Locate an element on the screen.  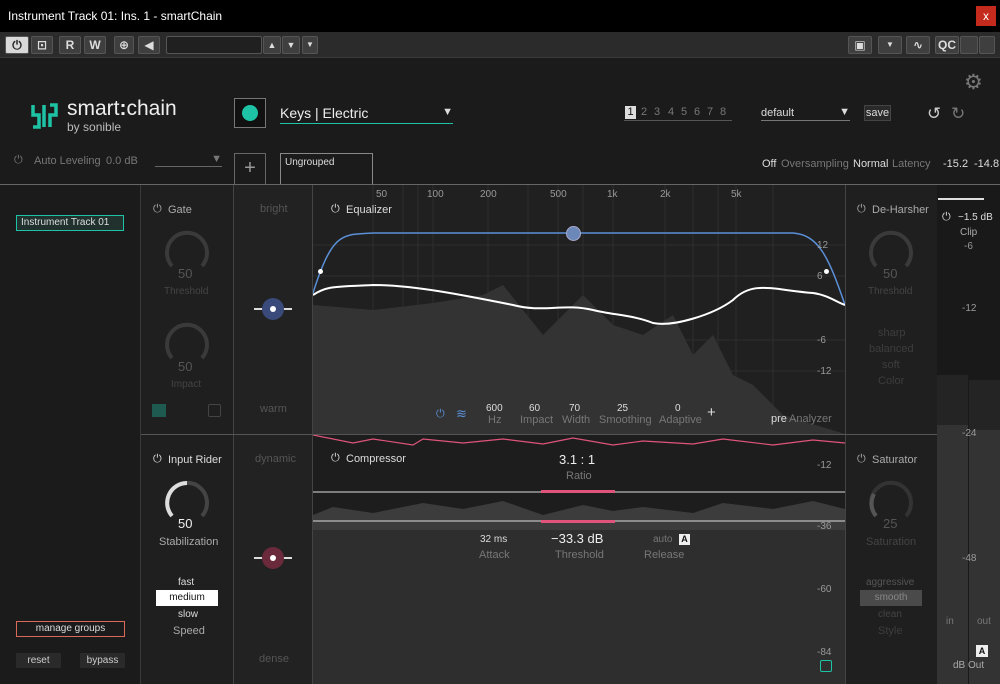
comp-power-icon: ⏻ is located at coordinates (335, 458).